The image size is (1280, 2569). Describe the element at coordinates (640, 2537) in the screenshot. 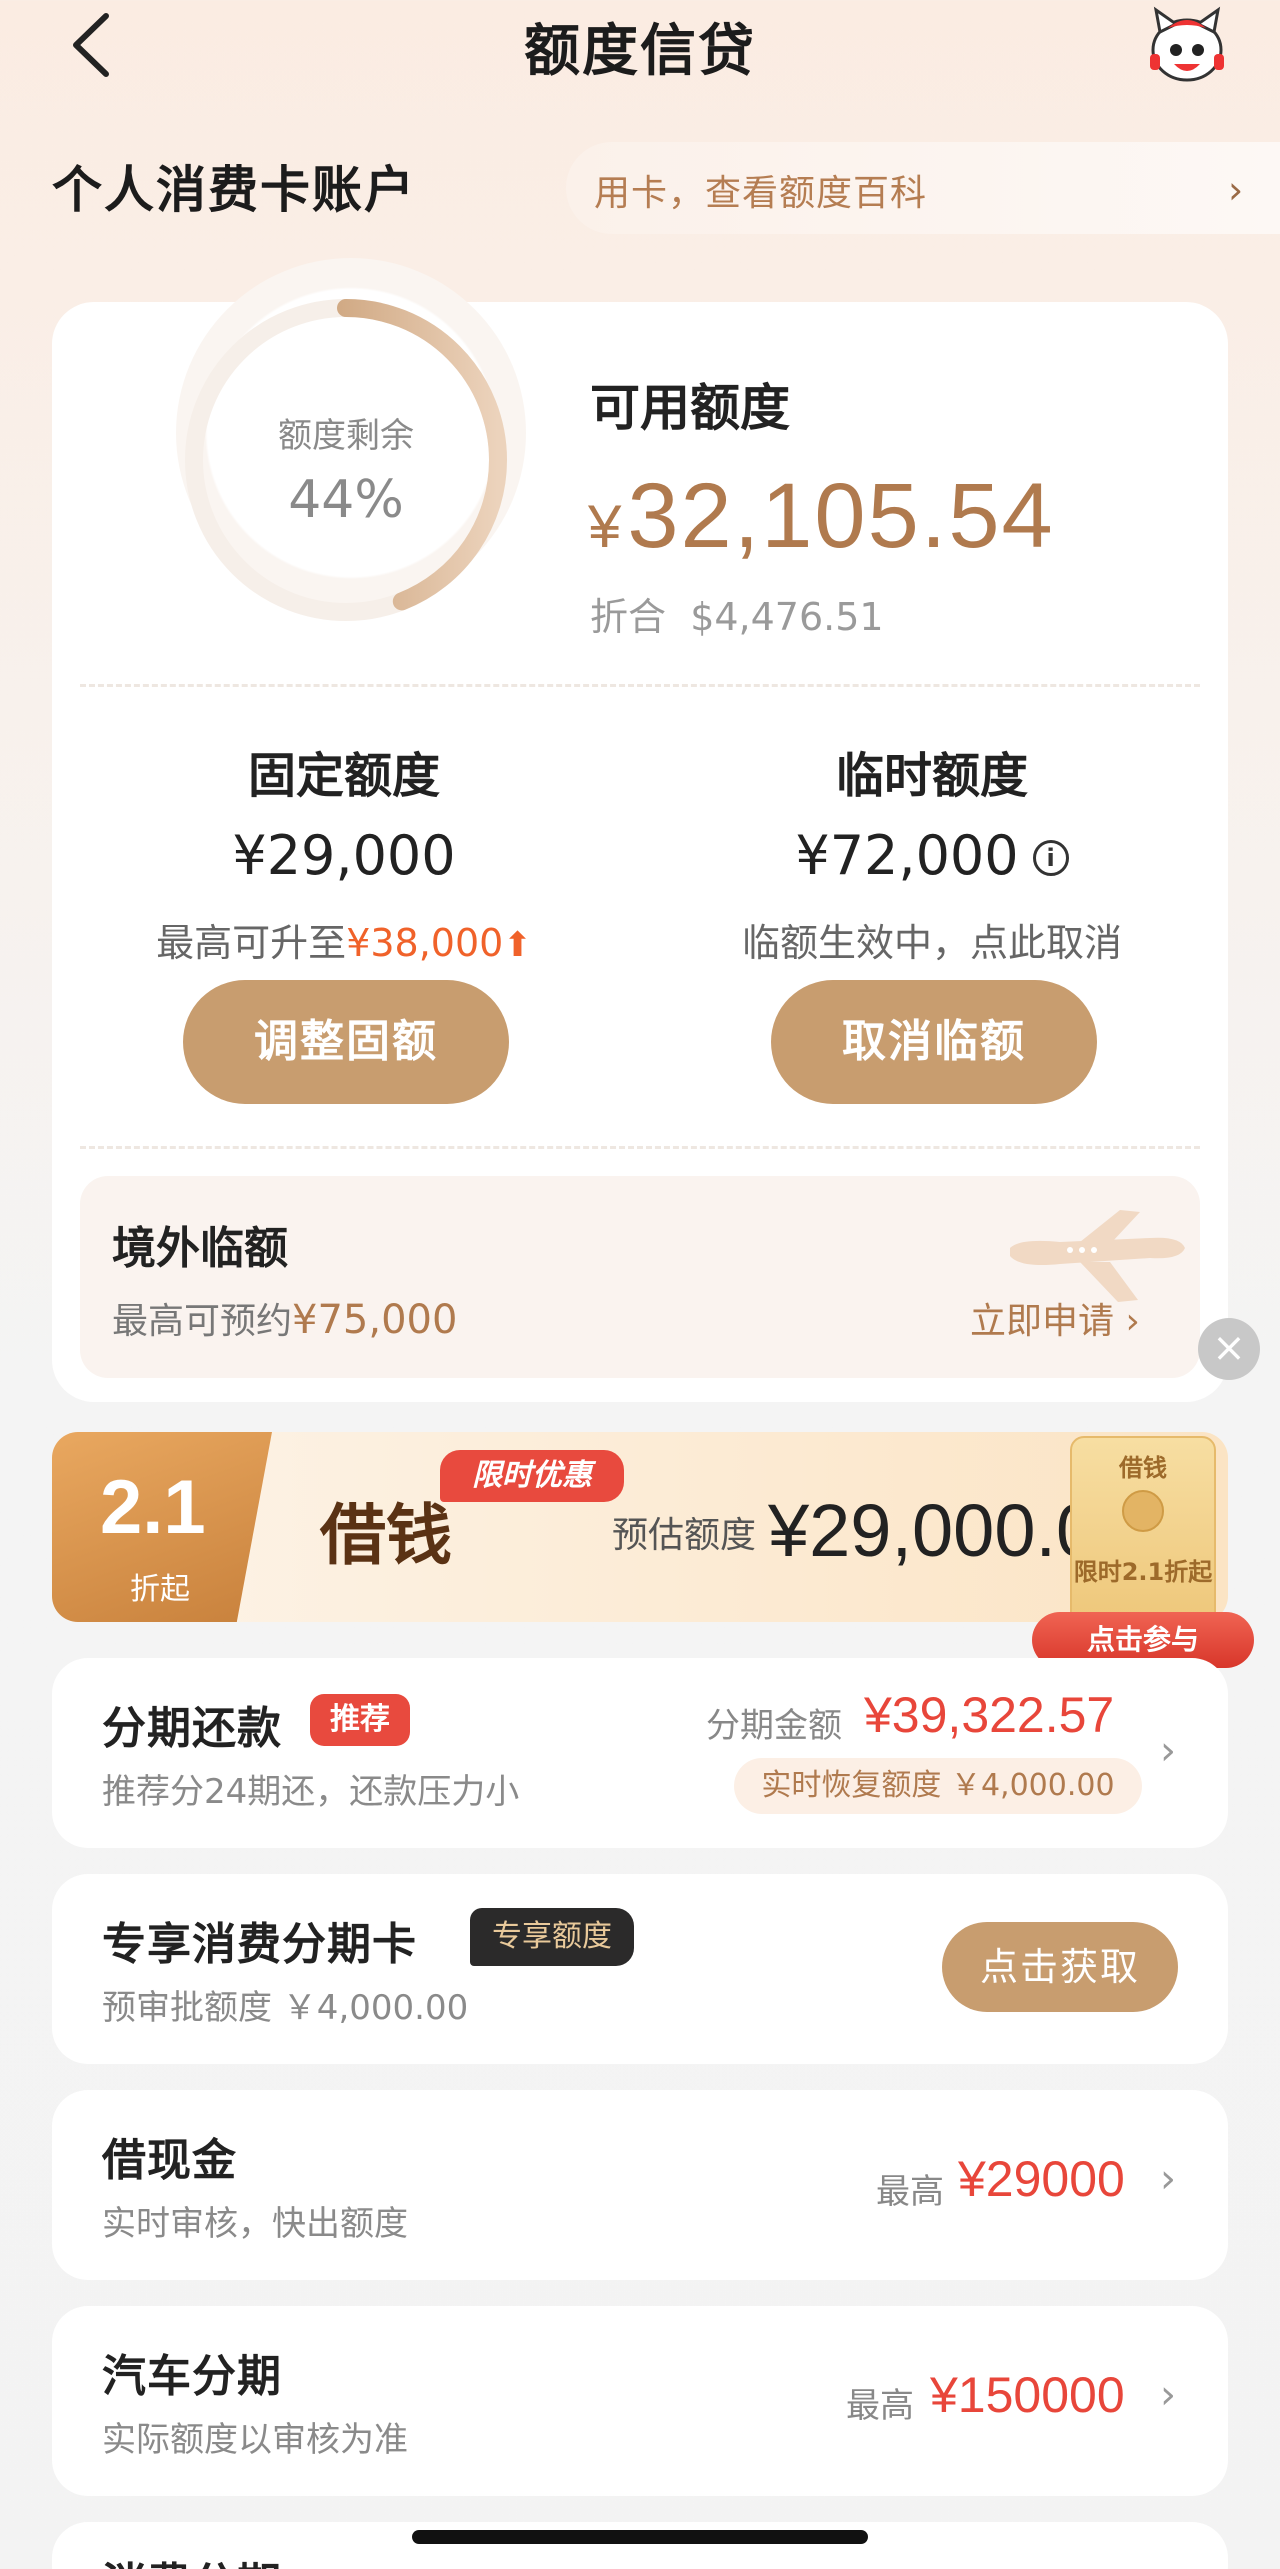

I see `home-indicator` at that location.